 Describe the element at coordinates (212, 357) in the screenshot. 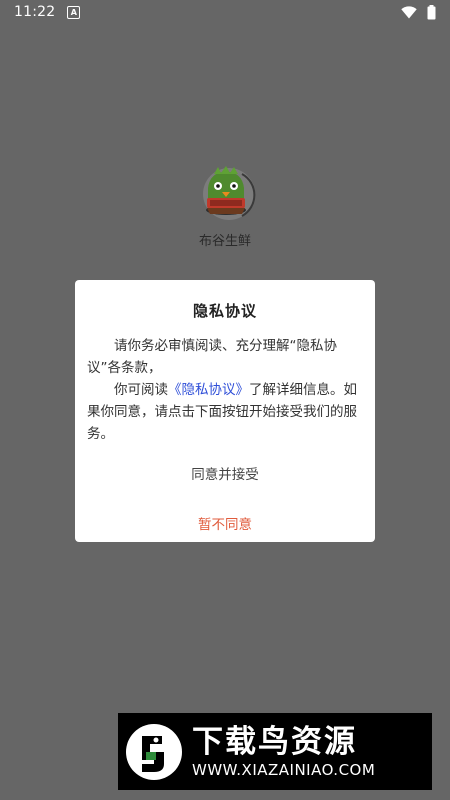

I see `dialog-paragraph-1: 请你务必审慎阅读、充分理解“隐私协议”各条款，` at that location.